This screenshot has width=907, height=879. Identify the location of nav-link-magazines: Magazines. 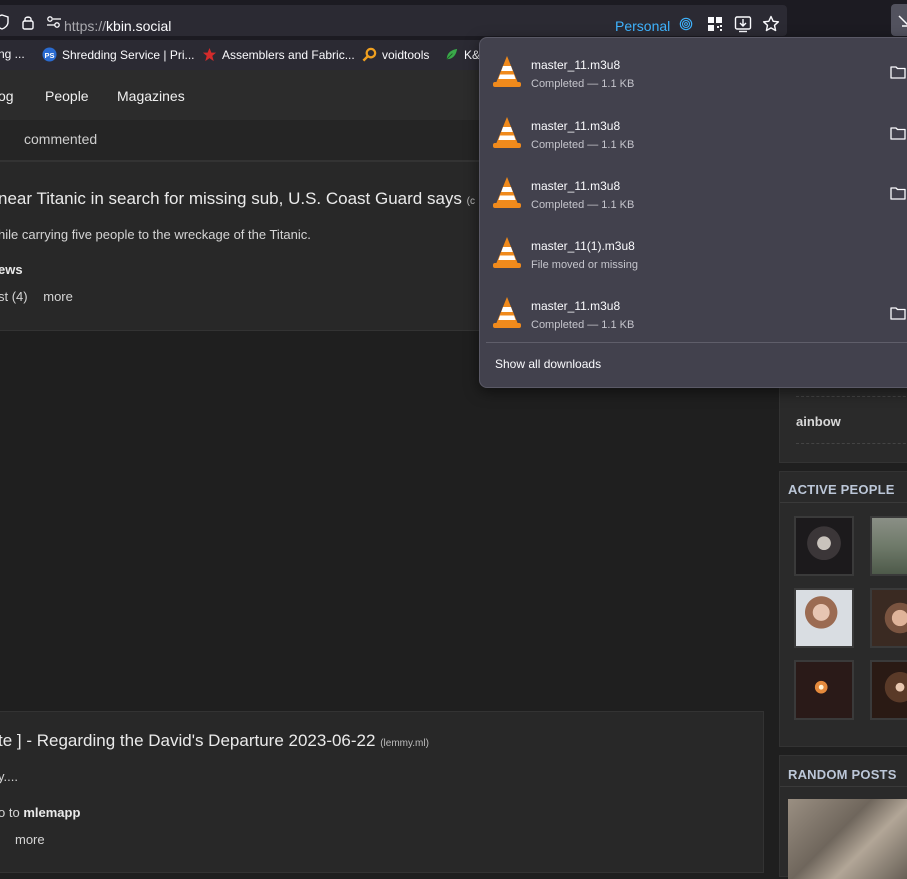
(151, 96).